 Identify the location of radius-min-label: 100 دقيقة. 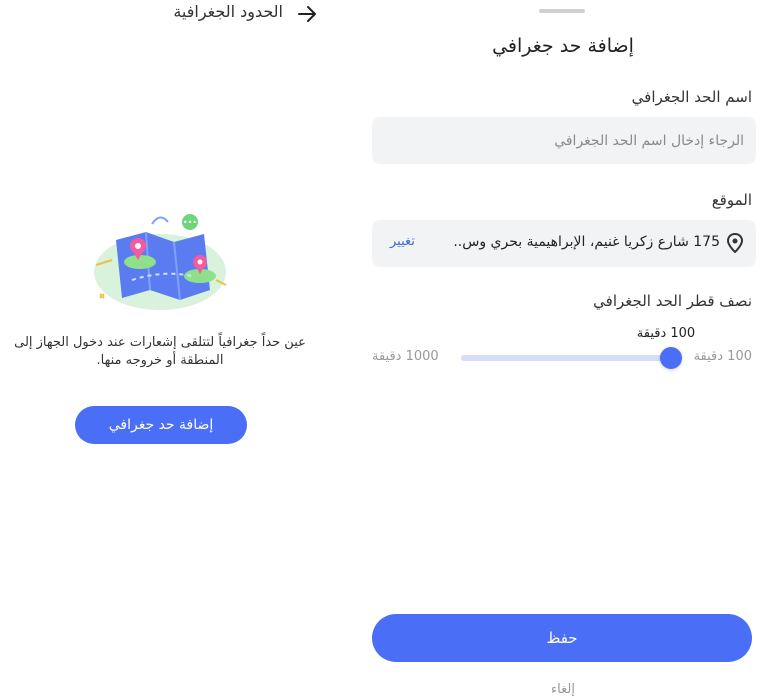
(722, 356).